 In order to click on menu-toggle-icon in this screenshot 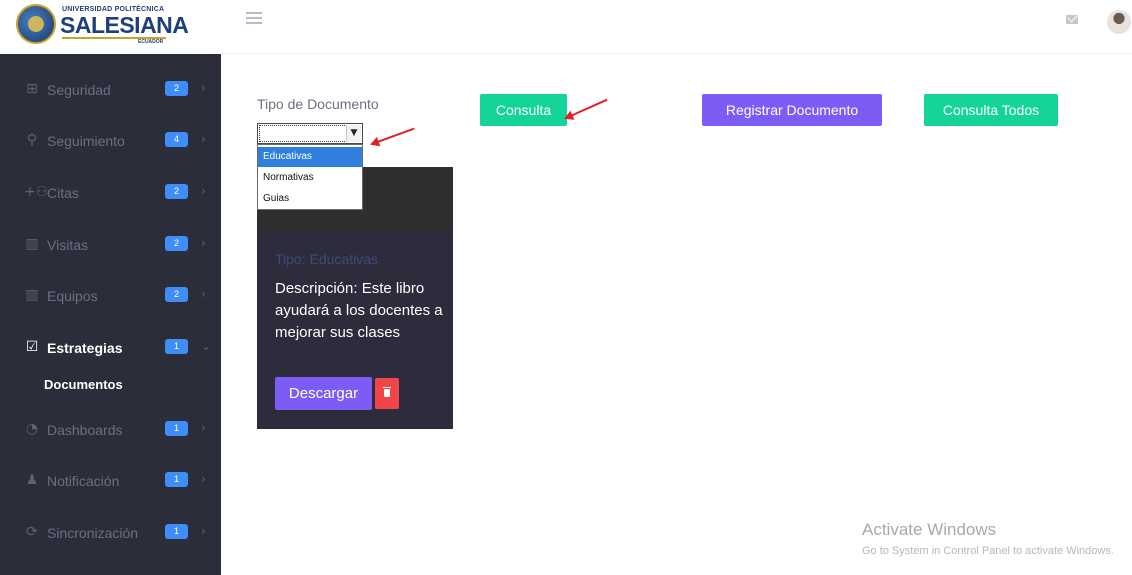, I will do `click(254, 19)`.